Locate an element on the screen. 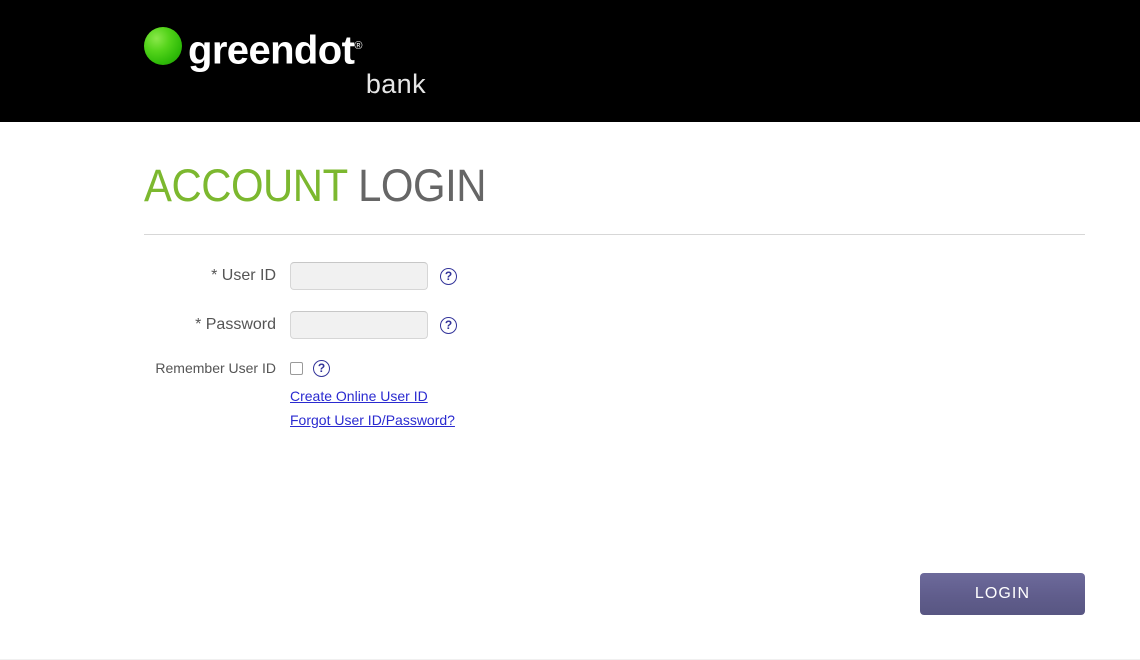 The width and height of the screenshot is (1140, 660). brand-logo: greendot® bank is located at coordinates (285, 61).